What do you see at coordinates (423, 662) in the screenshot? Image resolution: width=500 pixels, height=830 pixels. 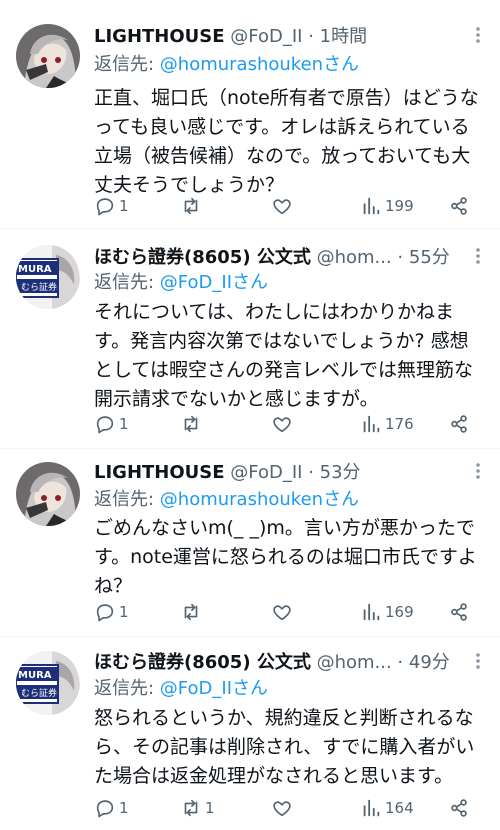 I see `timestamp: · 49分` at bounding box center [423, 662].